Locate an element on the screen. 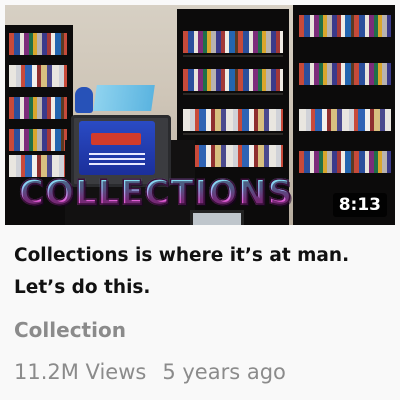  view-count: 11.2M Views is located at coordinates (80, 372).